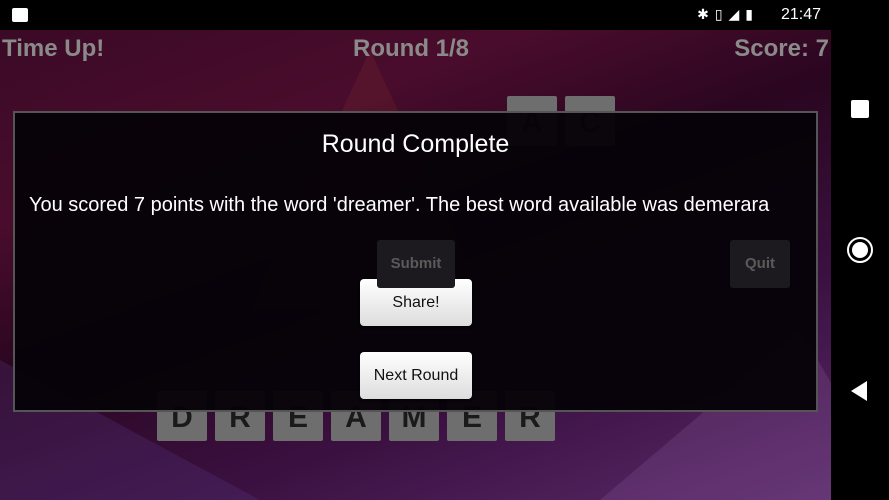  What do you see at coordinates (411, 48) in the screenshot?
I see `round-indicator: Round 1/8` at bounding box center [411, 48].